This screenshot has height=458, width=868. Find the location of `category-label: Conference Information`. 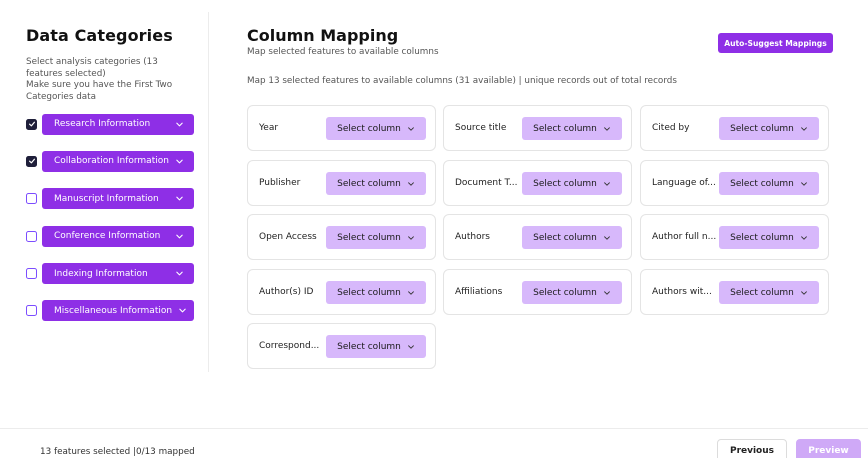

category-label: Conference Information is located at coordinates (107, 236).